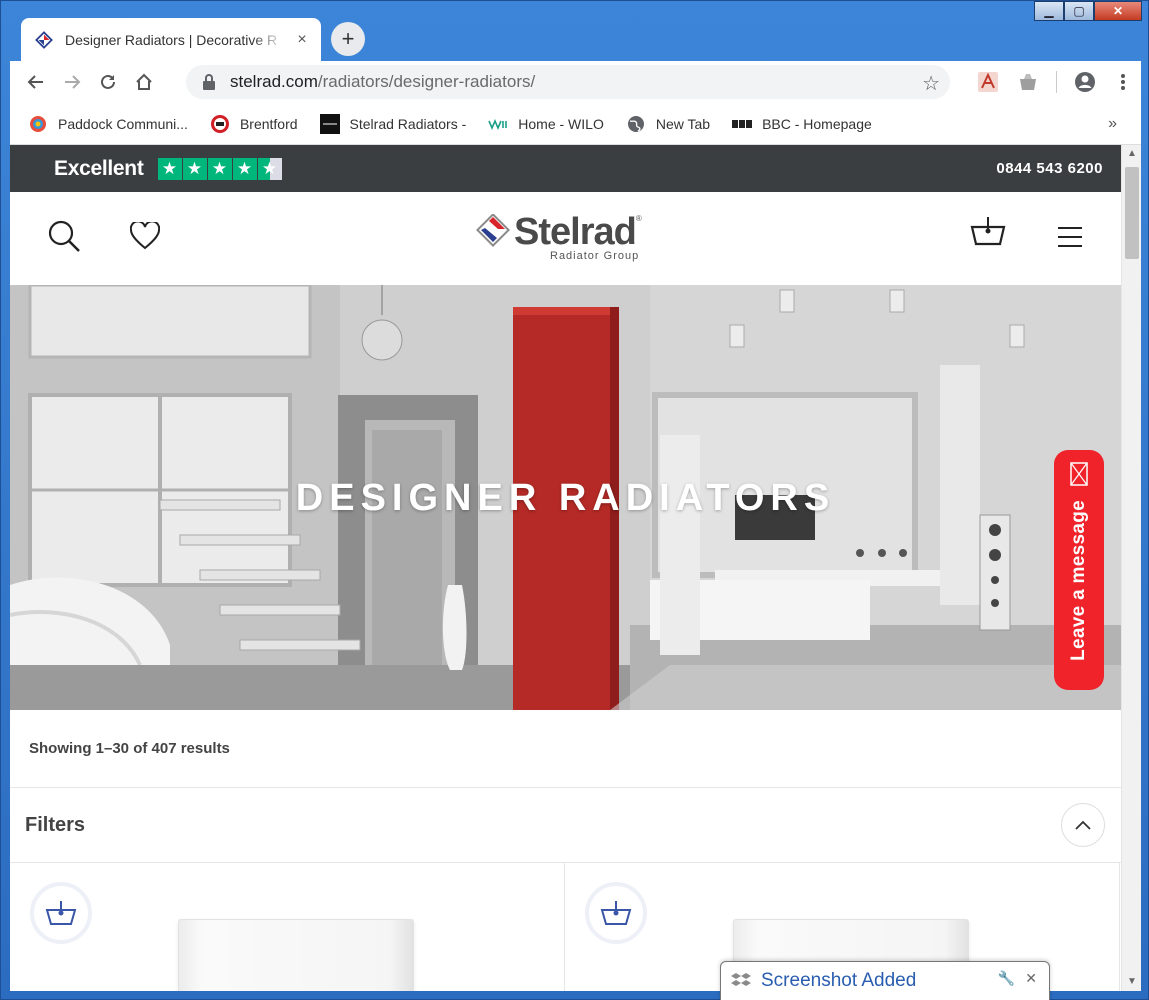  What do you see at coordinates (595, 256) in the screenshot?
I see `logo-subtitle: Radiator Group` at bounding box center [595, 256].